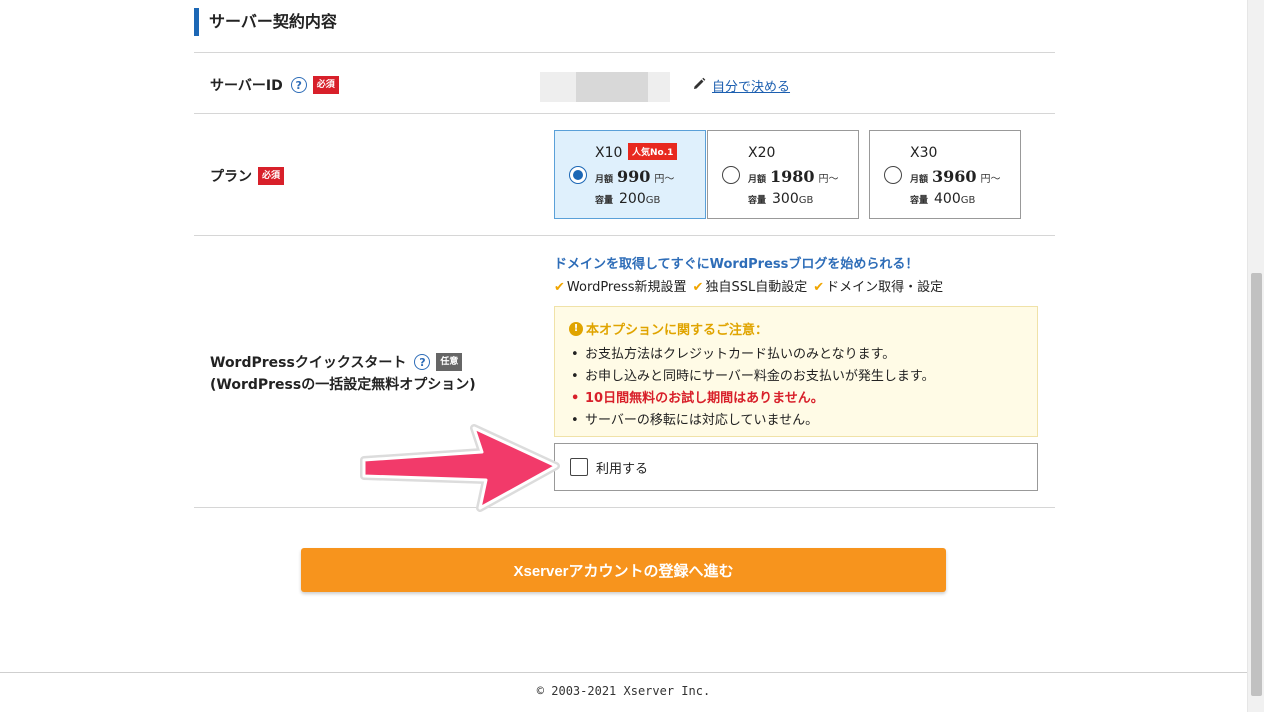 The image size is (1264, 712). I want to click on optional-tag: 任意, so click(449, 362).